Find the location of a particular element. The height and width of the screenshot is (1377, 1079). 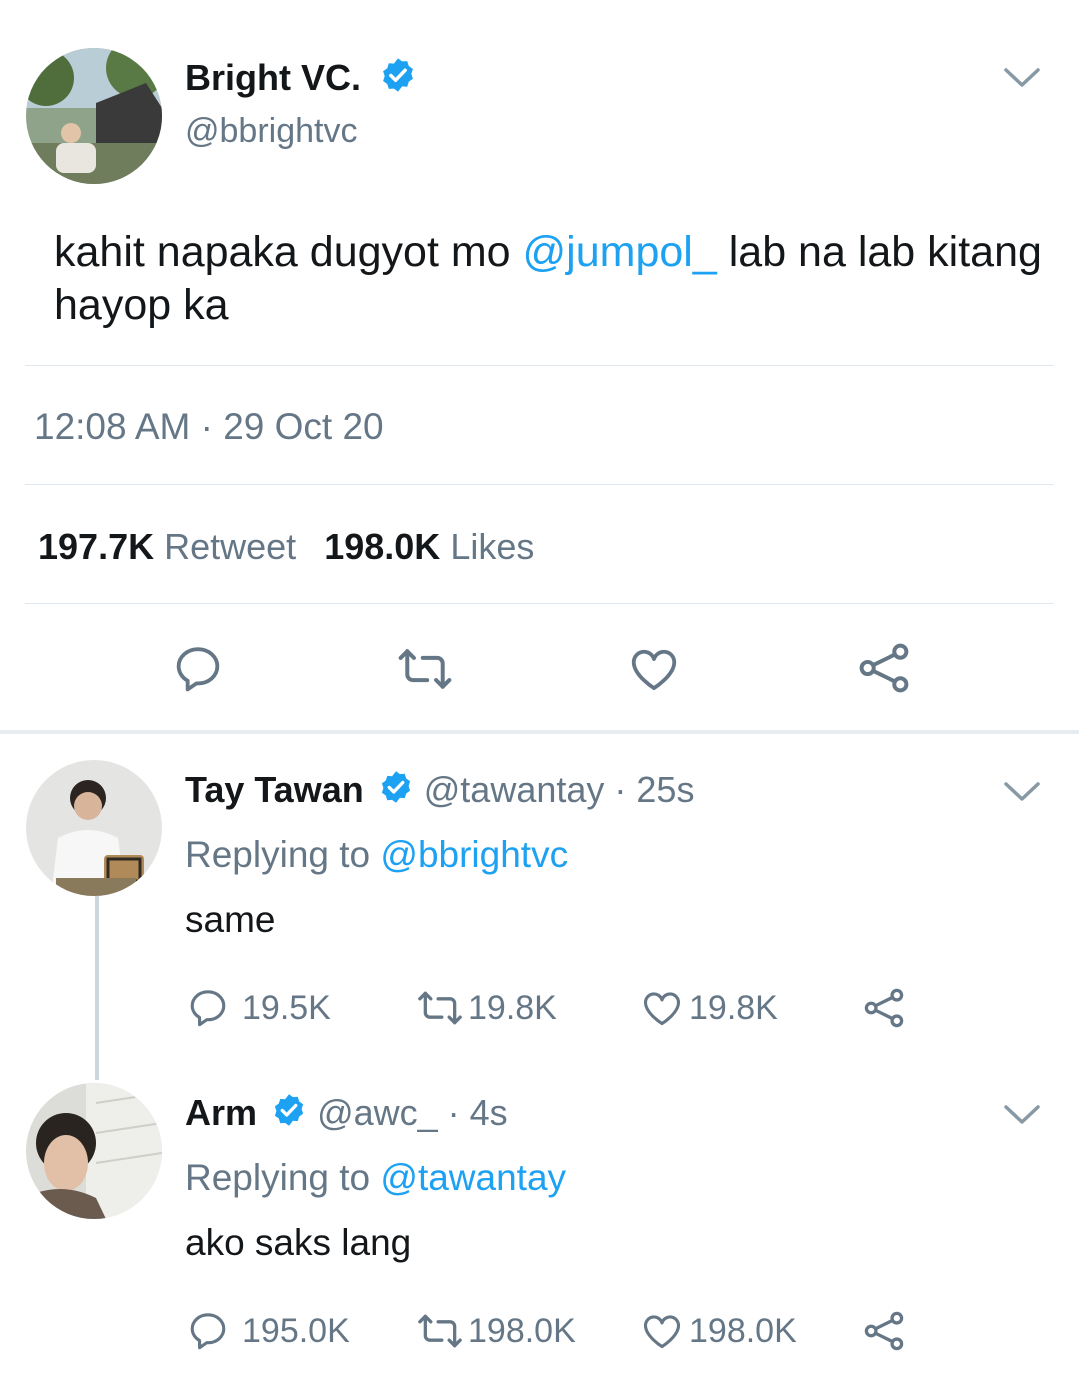

author-handle: @awc_ is located at coordinates (377, 1112).